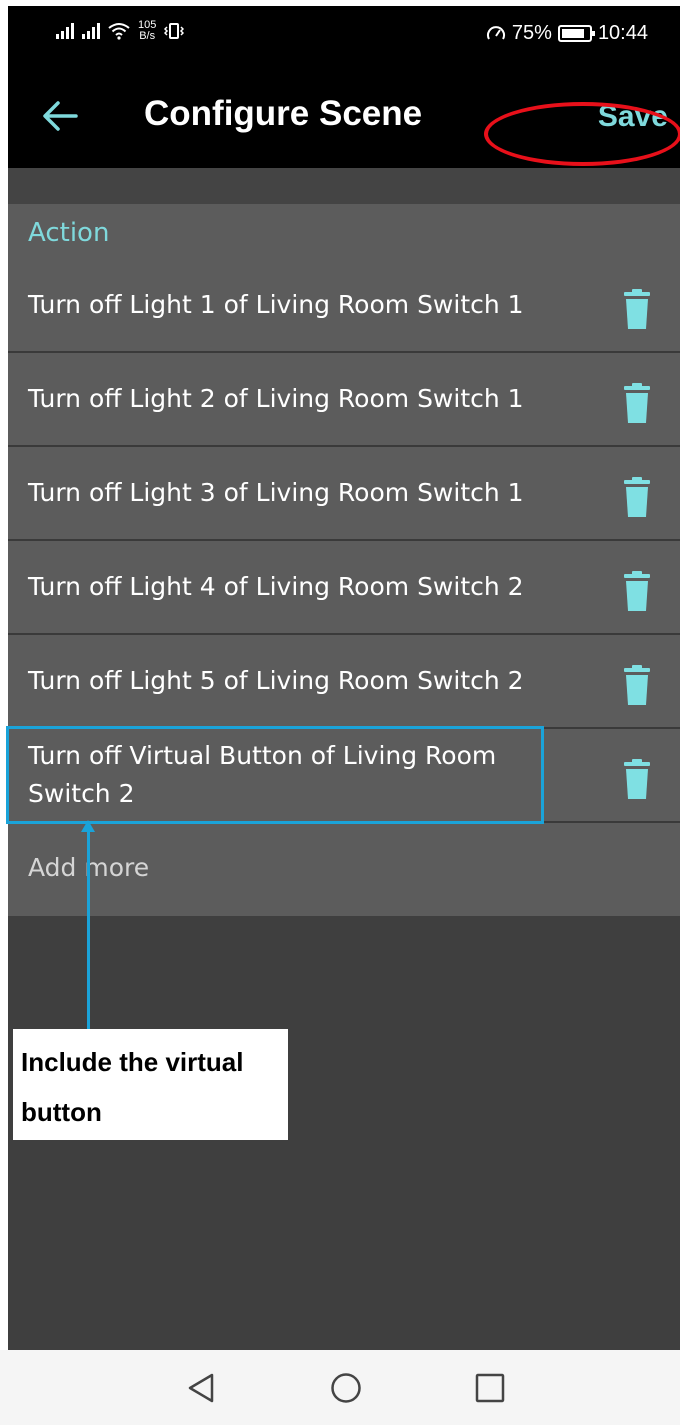  What do you see at coordinates (69, 233) in the screenshot?
I see `section-label-action: Action` at bounding box center [69, 233].